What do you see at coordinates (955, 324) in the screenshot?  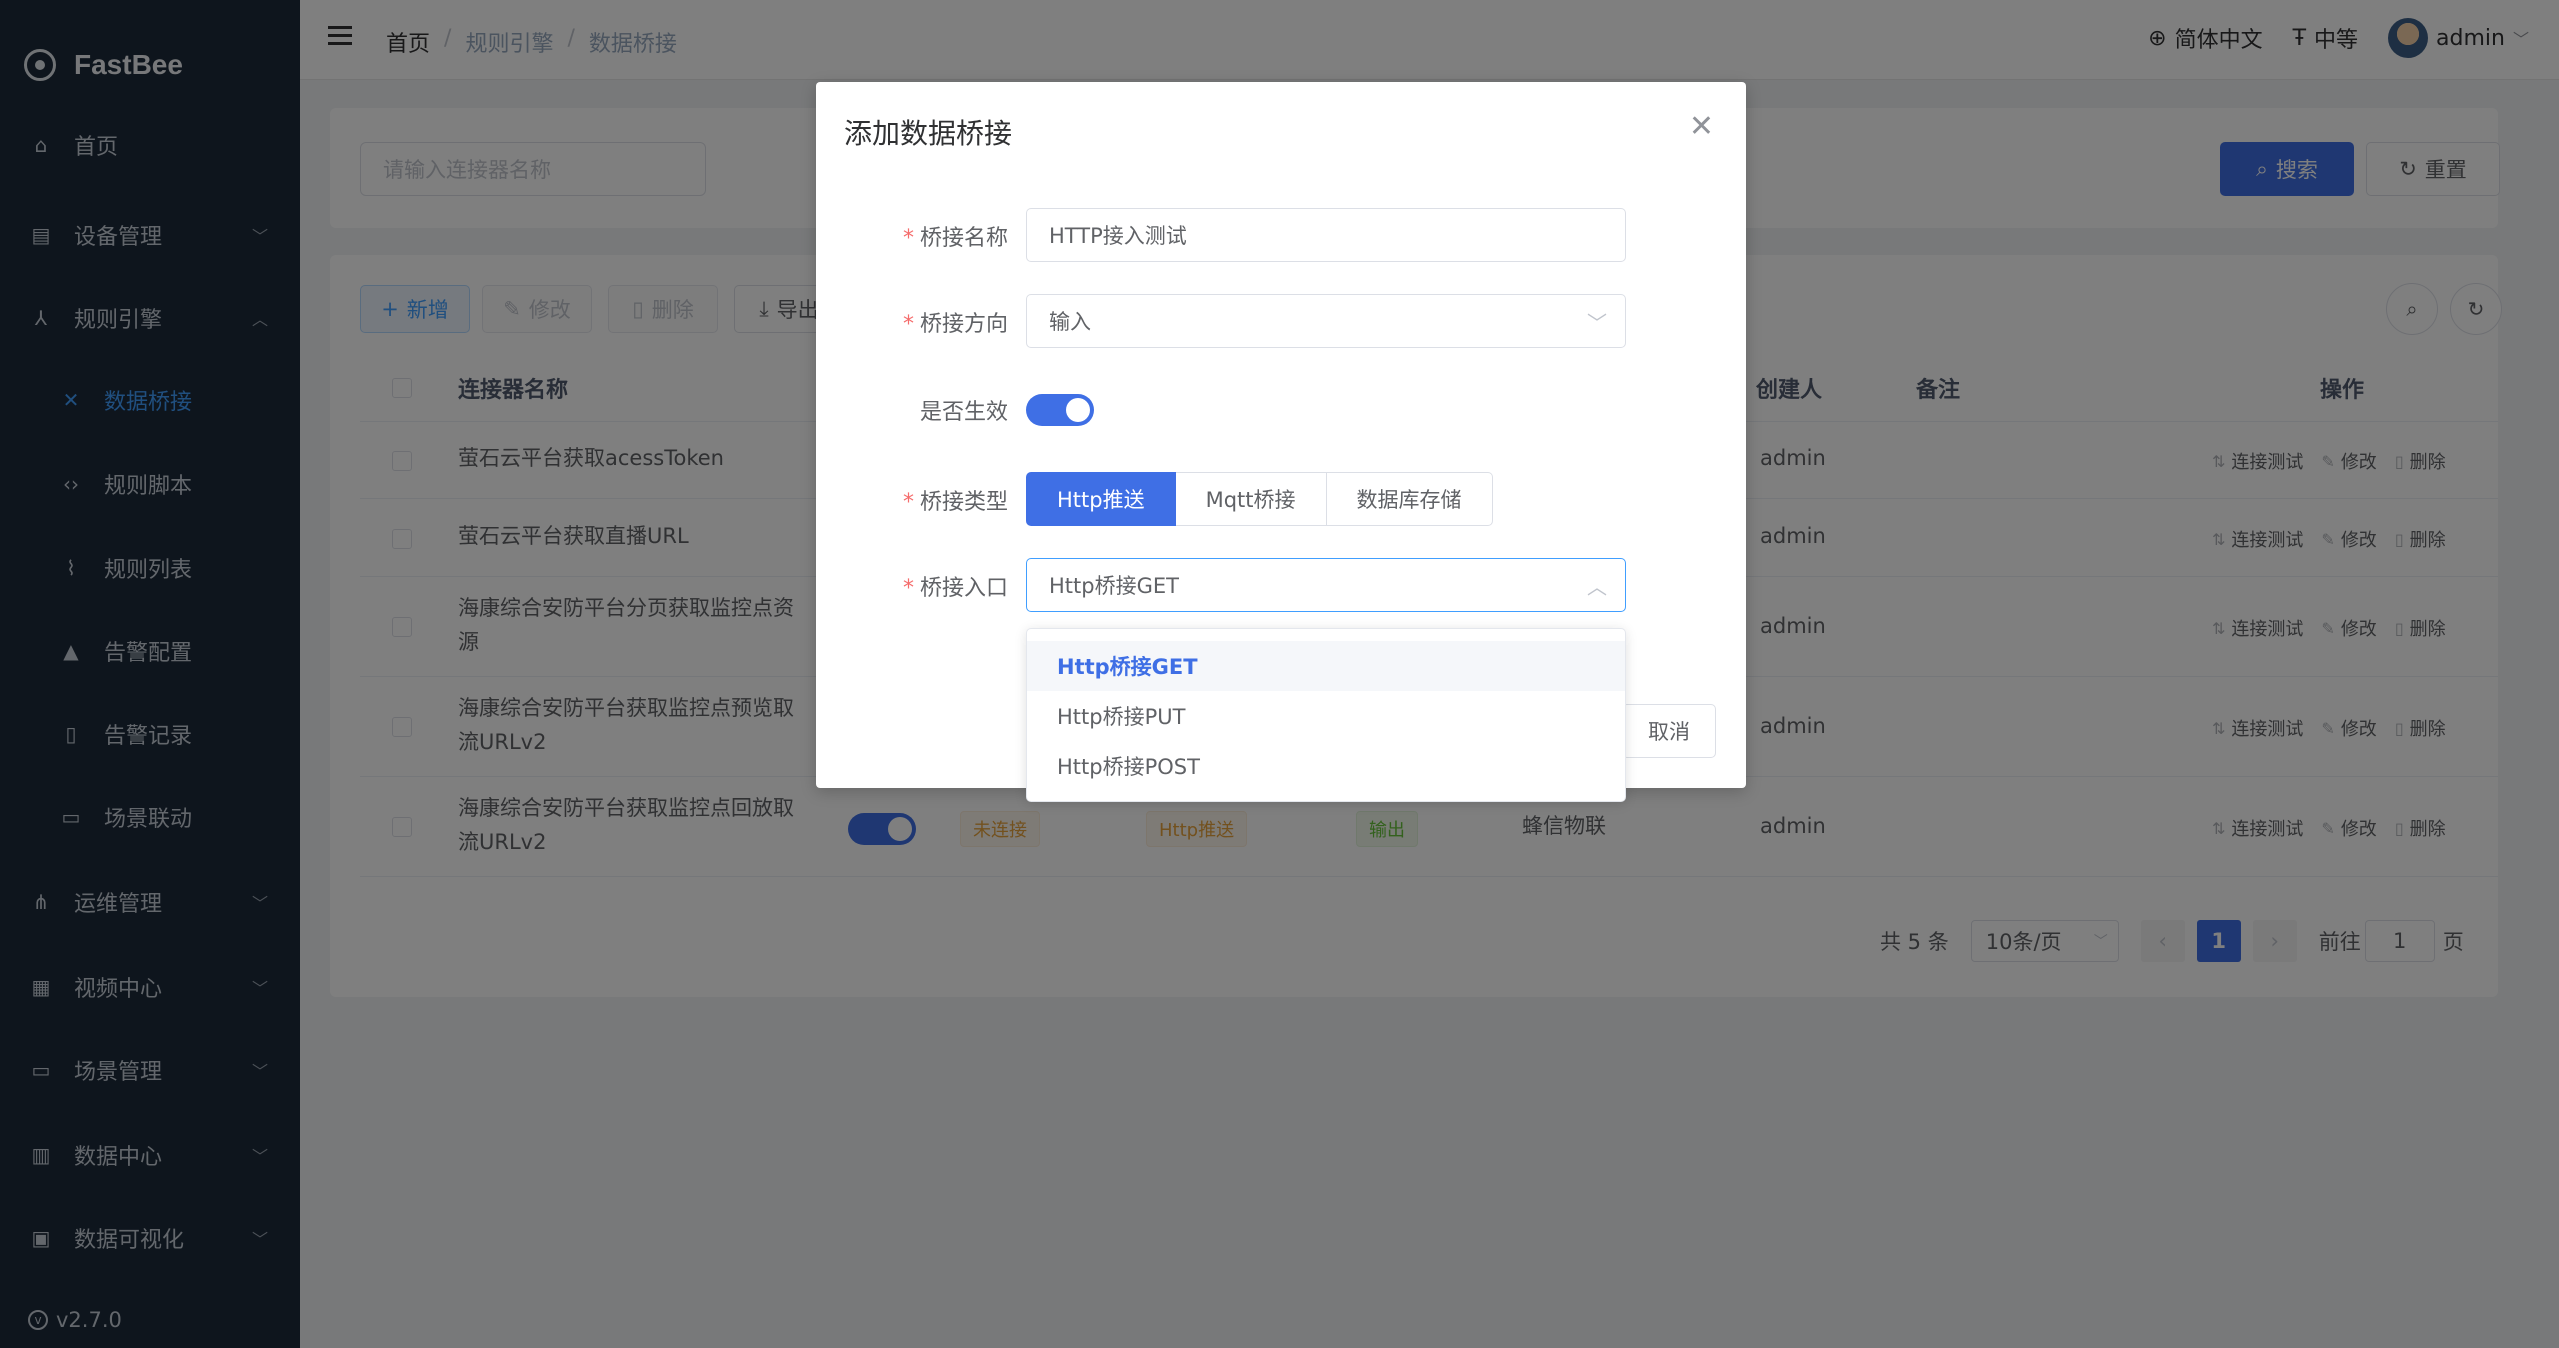 I see `bridge-direction-label: * 桥接方向` at bounding box center [955, 324].